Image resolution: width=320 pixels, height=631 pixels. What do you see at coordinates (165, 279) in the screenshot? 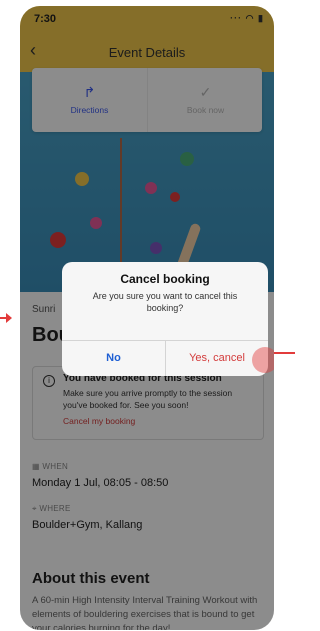
I see `dialog-title: Cancel booking` at bounding box center [165, 279].